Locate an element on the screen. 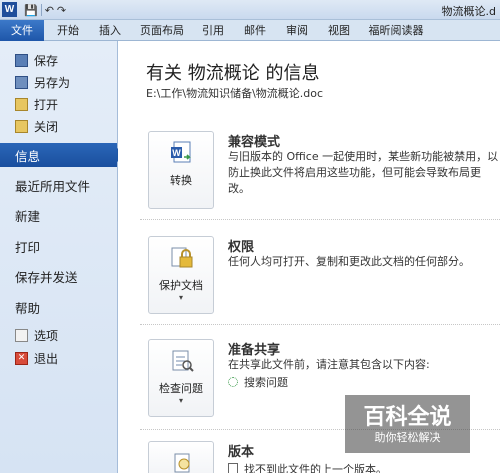 This screenshot has height=473, width=500. file-path: E:\工作\物流知识储备\物流概论.doc is located at coordinates (235, 93).